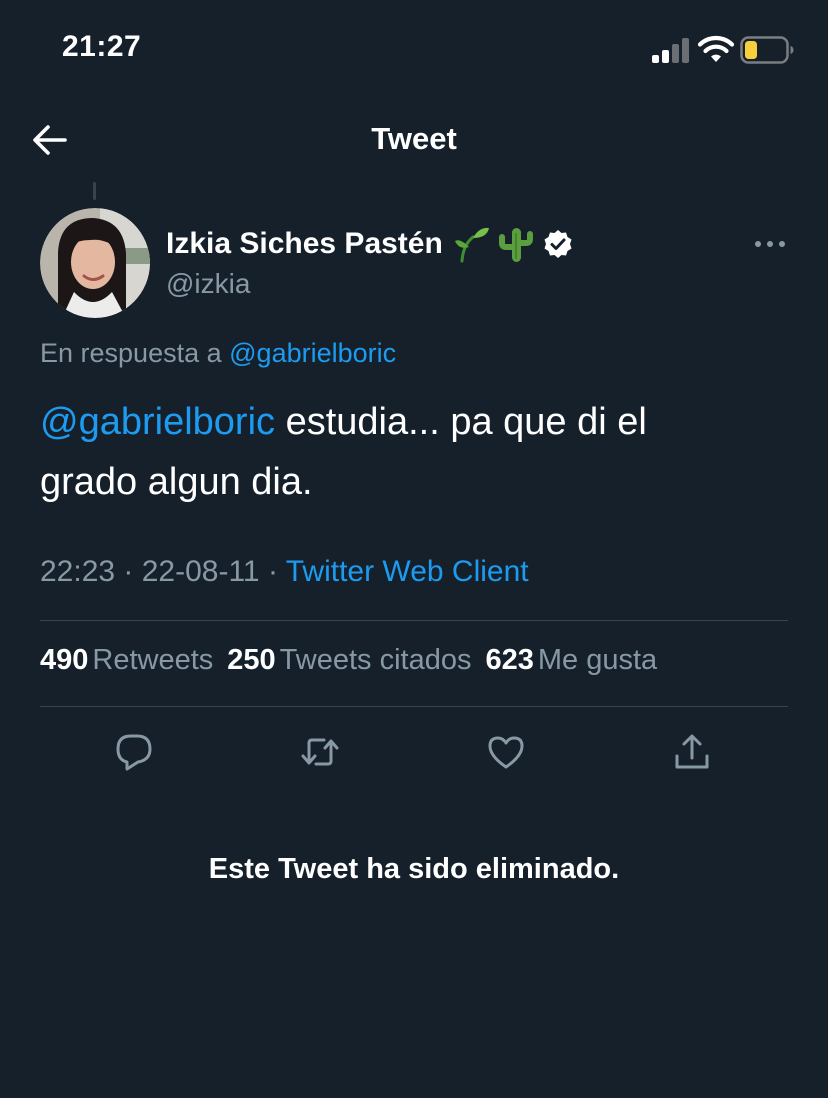 Image resolution: width=828 pixels, height=1098 pixels. What do you see at coordinates (770, 244) in the screenshot?
I see `more-options-icon` at bounding box center [770, 244].